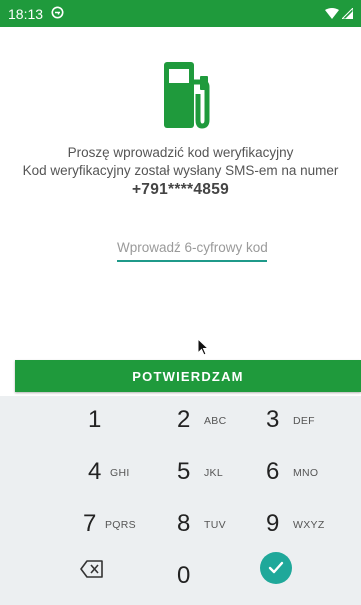 This screenshot has width=361, height=605. I want to click on mouse-pointer-icon, so click(204, 347).